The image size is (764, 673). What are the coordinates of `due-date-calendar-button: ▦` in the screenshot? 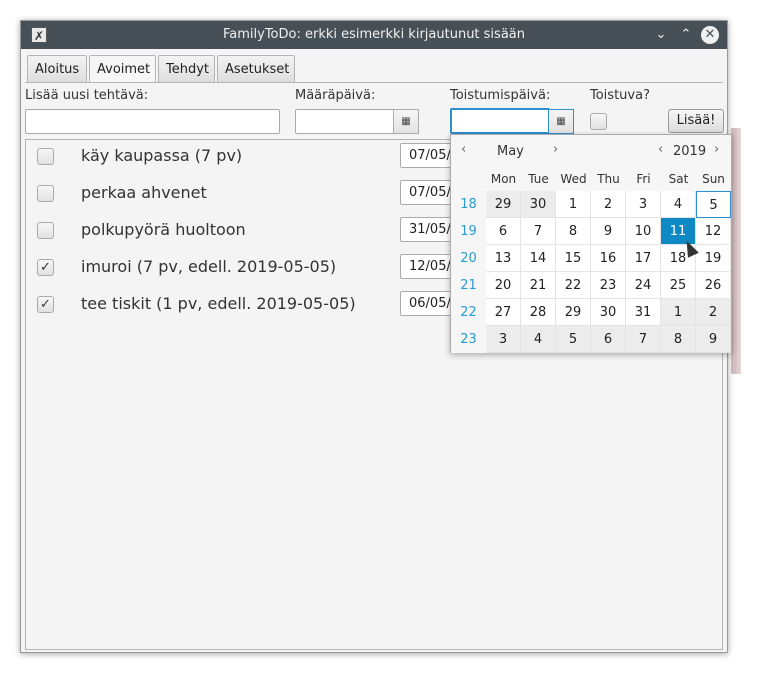 It's located at (406, 121).